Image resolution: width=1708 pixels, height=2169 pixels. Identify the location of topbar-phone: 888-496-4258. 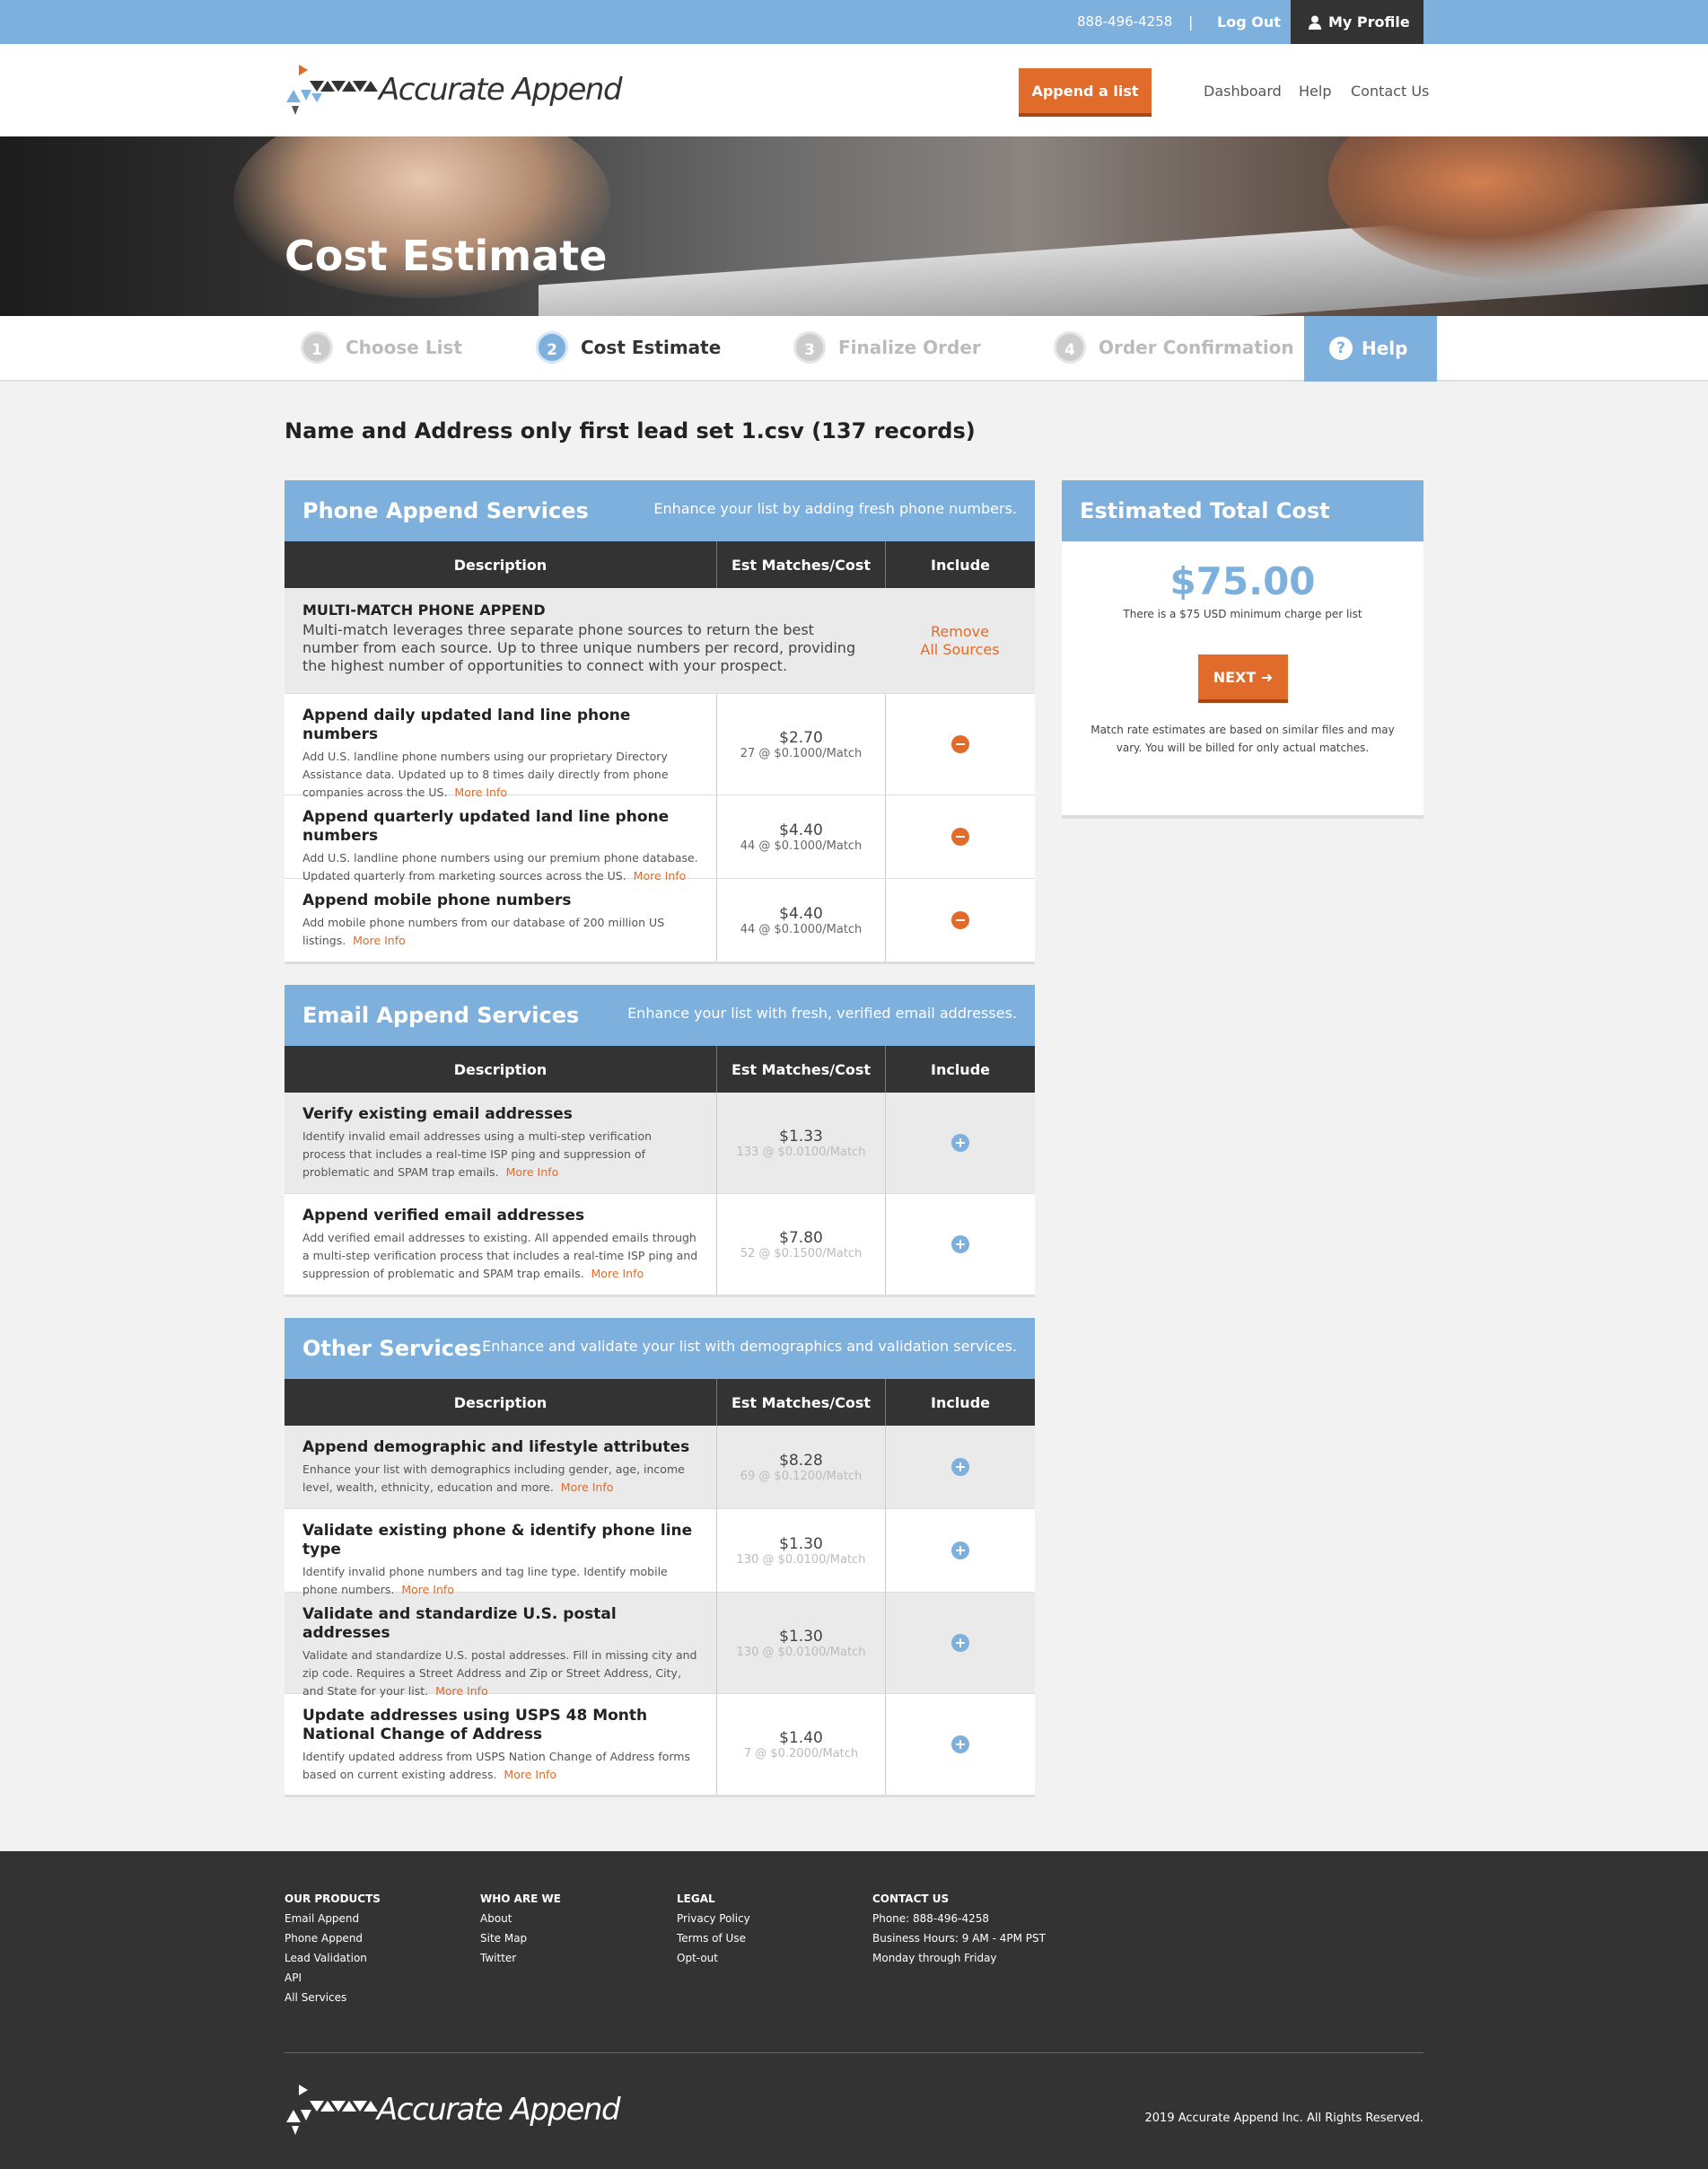
(1124, 22).